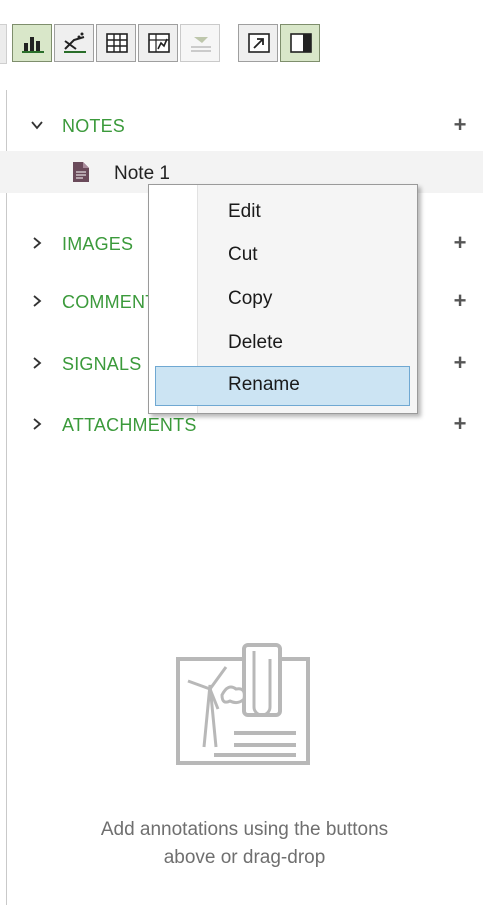  Describe the element at coordinates (98, 244) in the screenshot. I see `section-label: IMAGES` at that location.